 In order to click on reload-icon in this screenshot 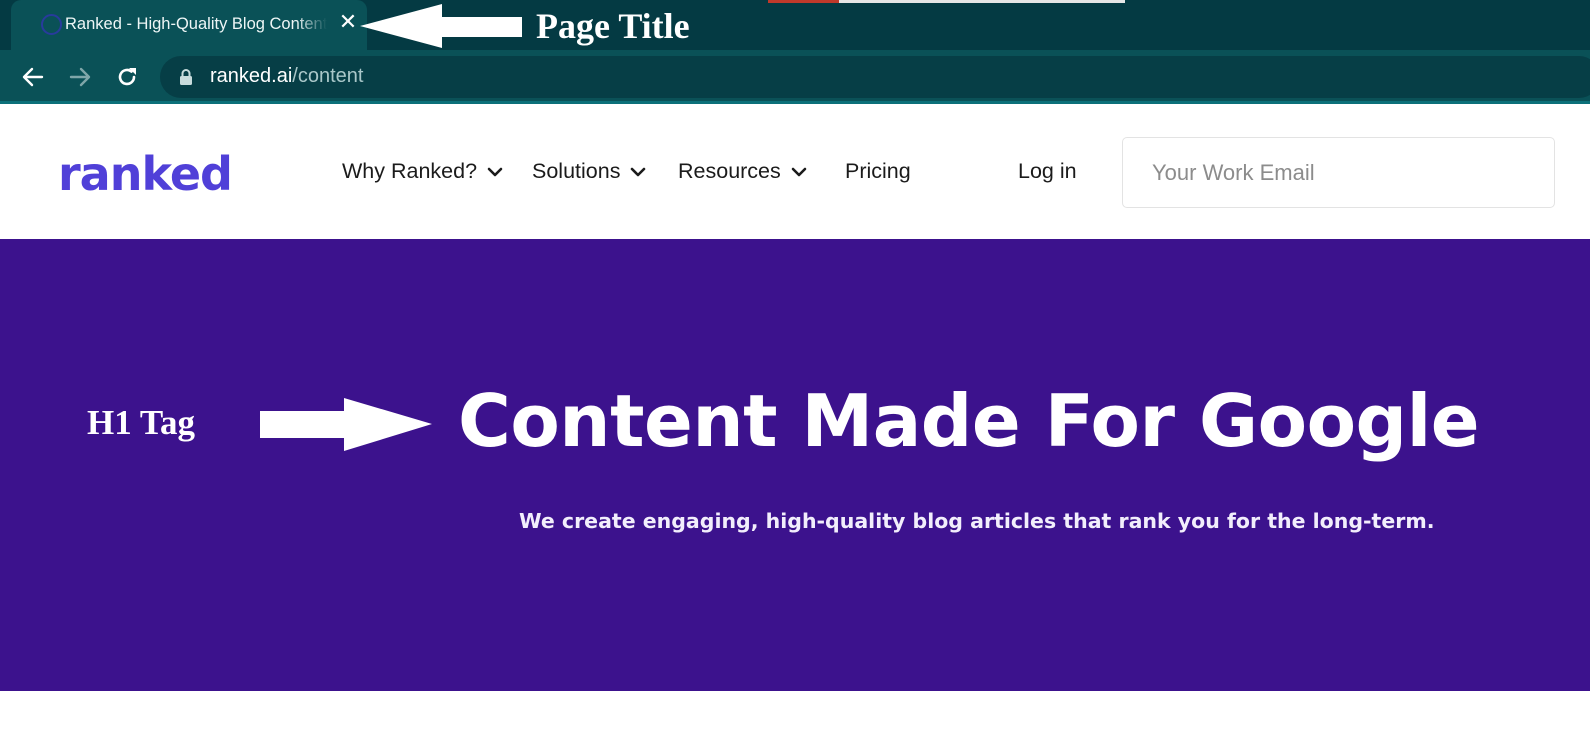, I will do `click(127, 77)`.